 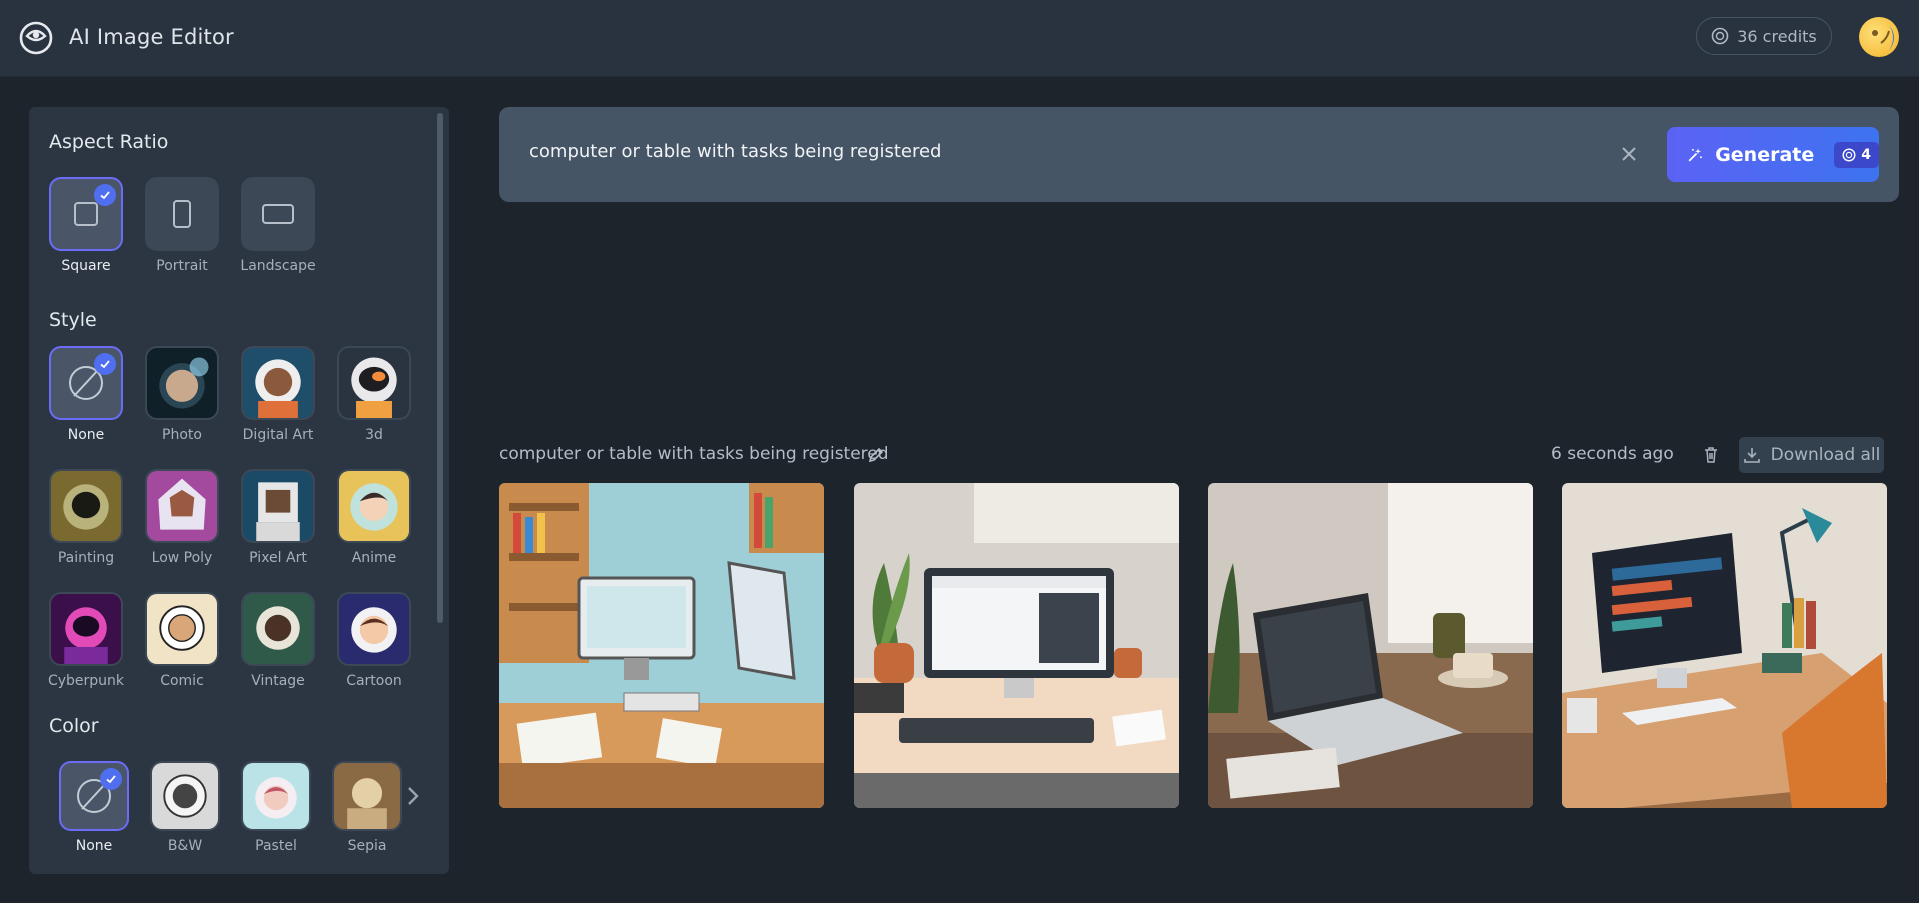 What do you see at coordinates (367, 796) in the screenshot?
I see `astronaut-sepia-thumbnail` at bounding box center [367, 796].